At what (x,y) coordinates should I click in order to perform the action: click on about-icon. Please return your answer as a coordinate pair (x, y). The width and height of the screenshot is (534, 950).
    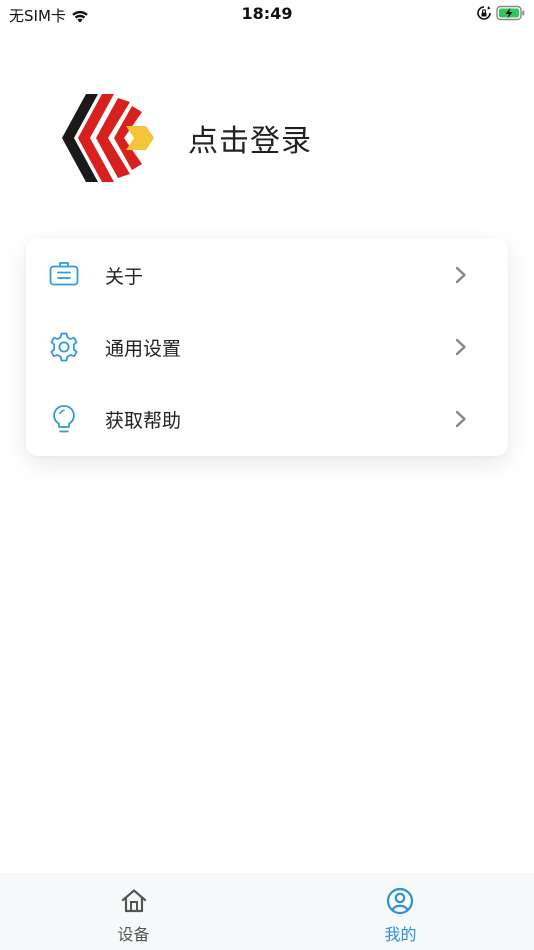
    Looking at the image, I should click on (64, 274).